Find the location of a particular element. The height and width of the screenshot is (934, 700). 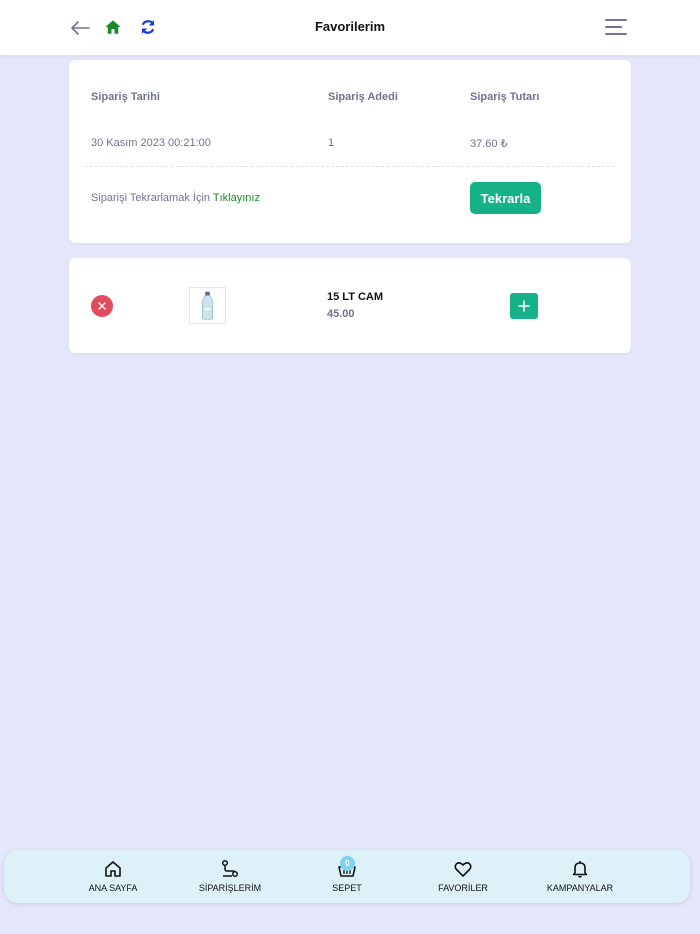

product-name: 15 LT CAM is located at coordinates (355, 297).